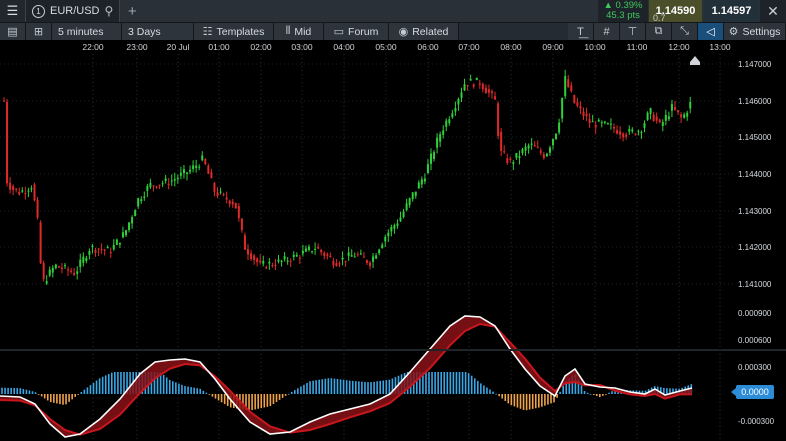  I want to click on time-axis-label: 23:00, so click(137, 47).